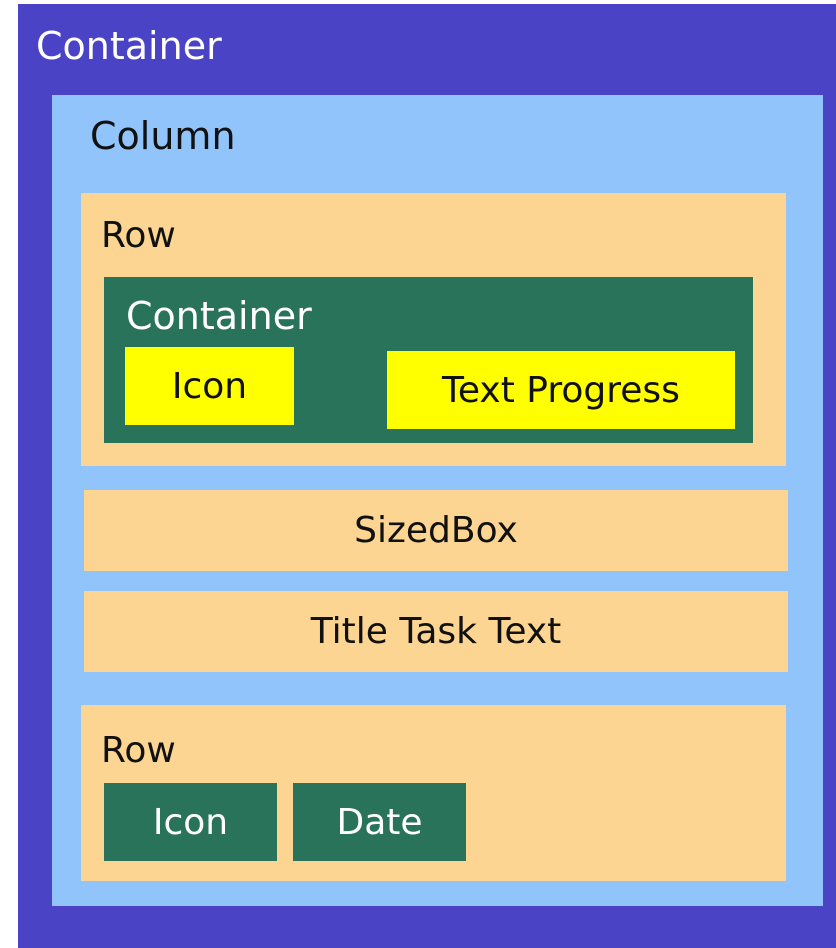  I want to click on title-task-text-box: Title Task Text, so click(436, 631).